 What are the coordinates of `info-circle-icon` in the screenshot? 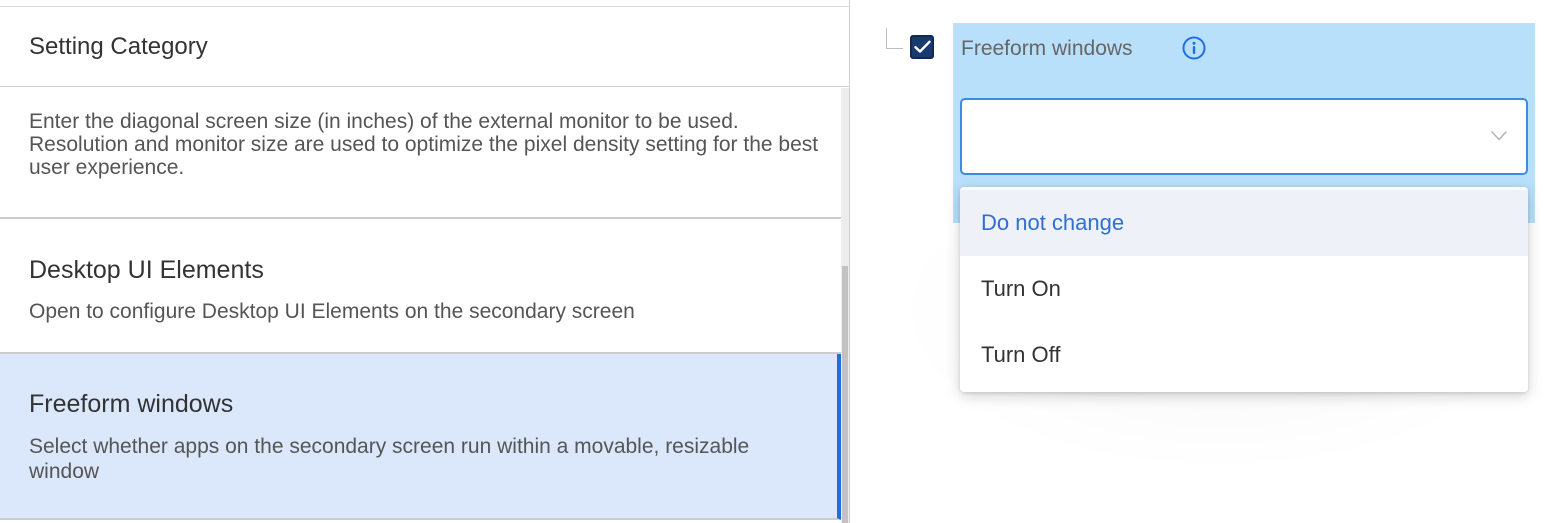 It's located at (1194, 48).